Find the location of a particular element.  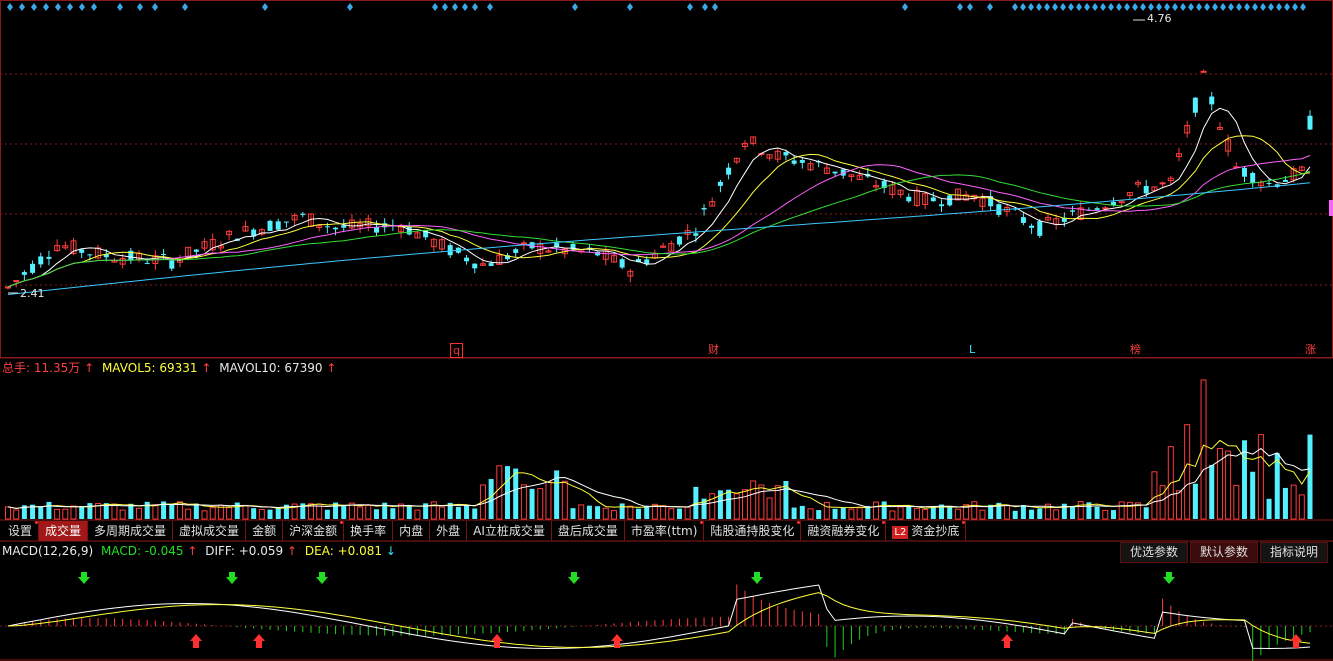

event-marker-finance: 财 is located at coordinates (713, 349).